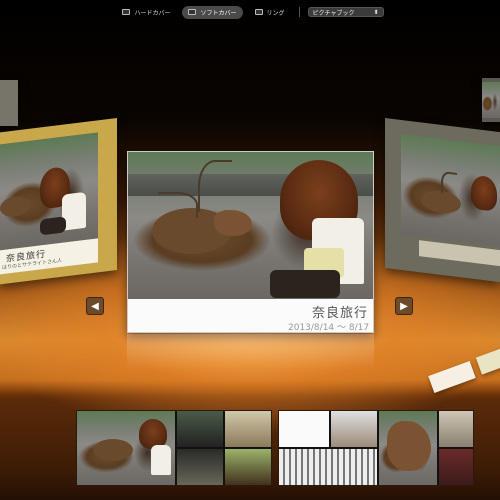  I want to click on next-book-button: ▶, so click(404, 306).